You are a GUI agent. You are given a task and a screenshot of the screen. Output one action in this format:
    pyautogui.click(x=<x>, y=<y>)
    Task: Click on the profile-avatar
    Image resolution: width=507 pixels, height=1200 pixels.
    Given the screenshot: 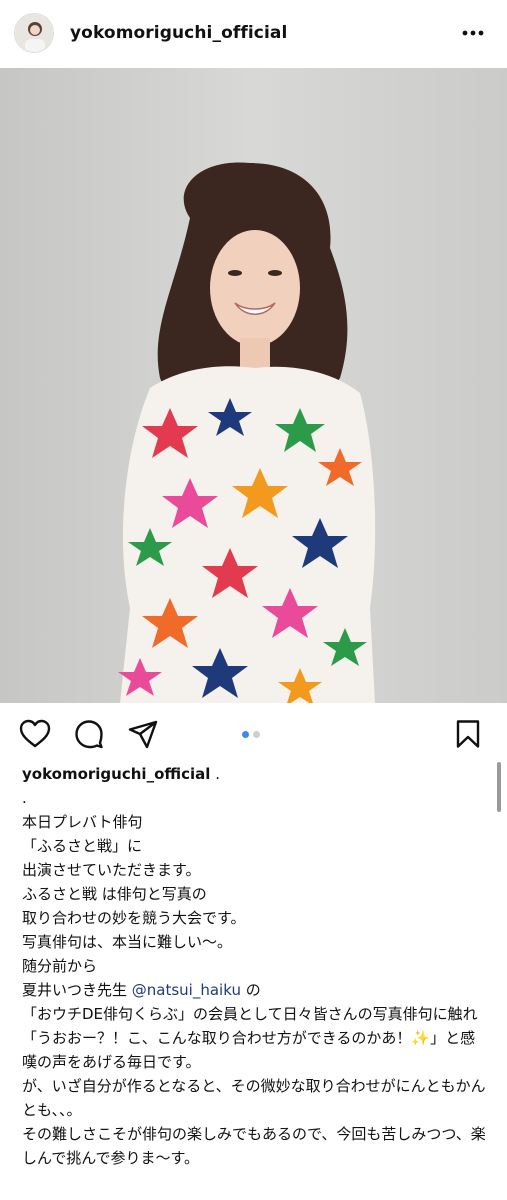 What is the action you would take?
    pyautogui.click(x=34, y=33)
    